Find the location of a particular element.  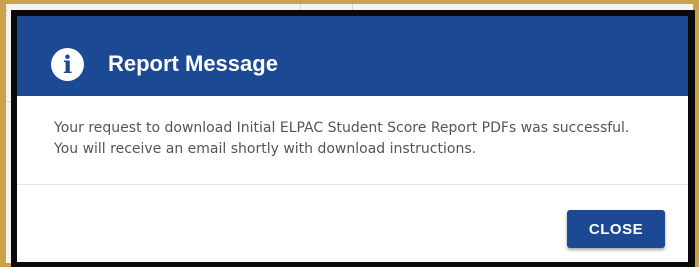

close-button: CLOSE is located at coordinates (616, 229).